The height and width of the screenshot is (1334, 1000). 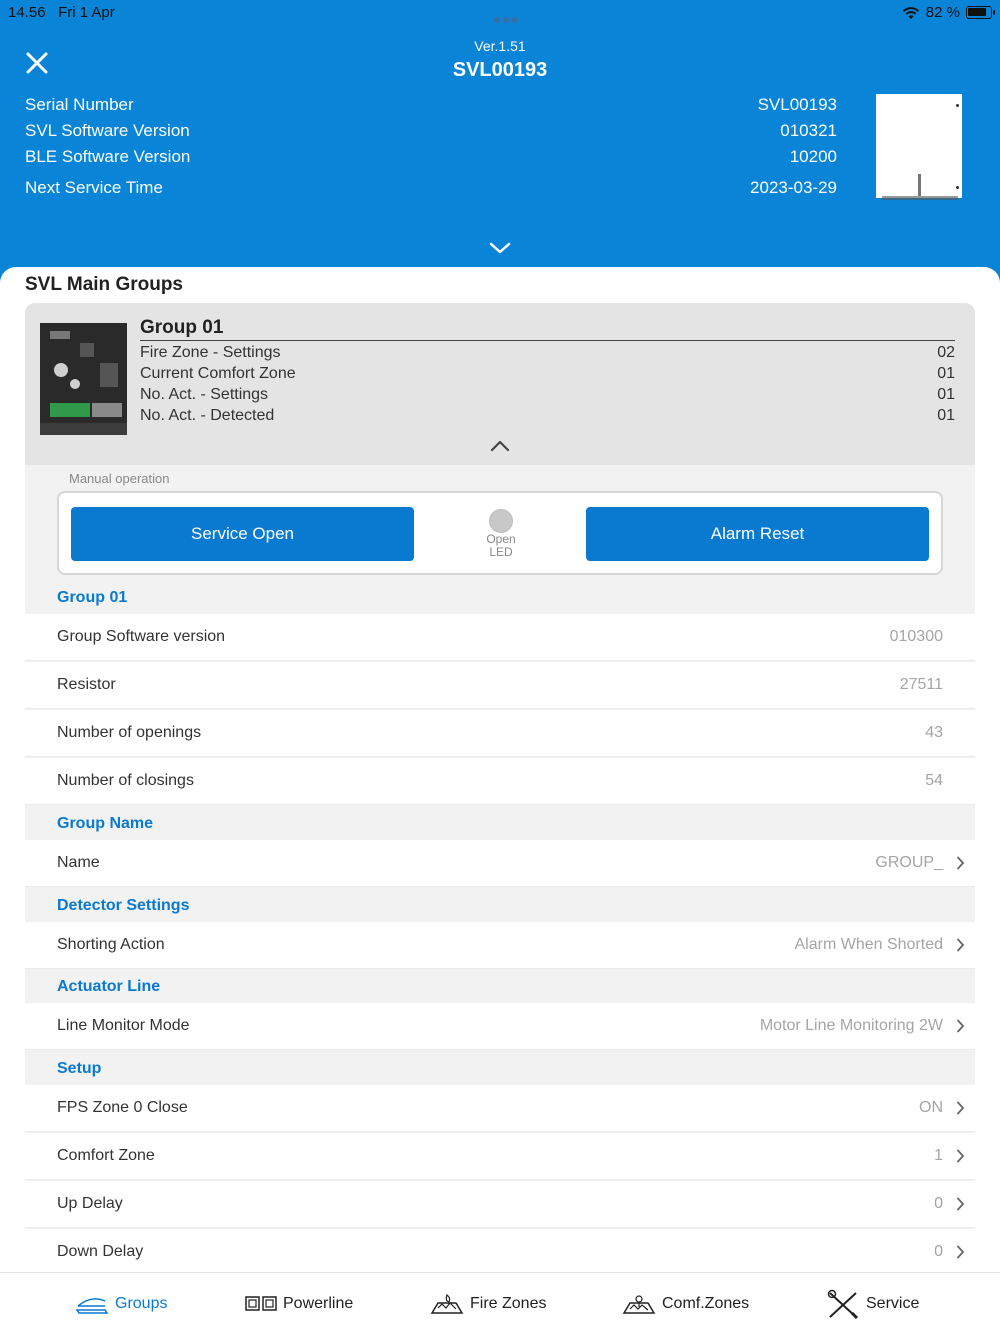 I want to click on info-value: SVL00193, so click(x=797, y=104).